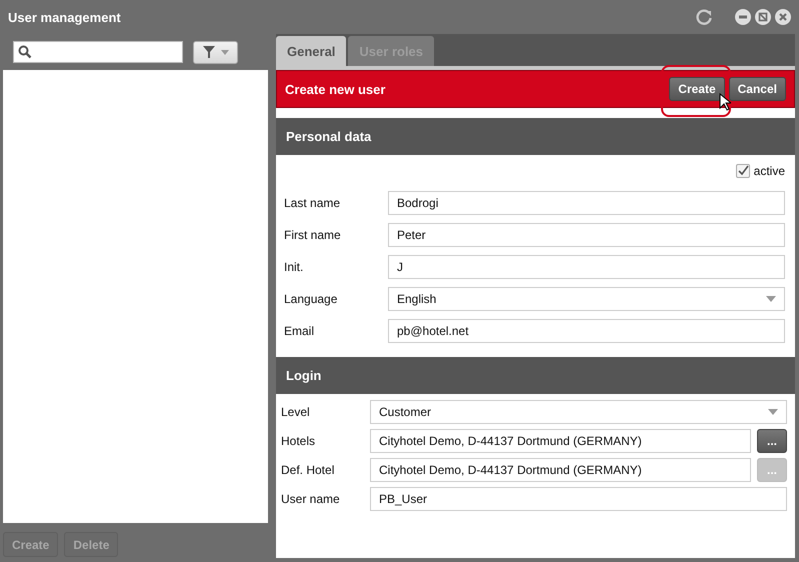  What do you see at coordinates (586, 331) in the screenshot?
I see `input-field: pb@hotel.net` at bounding box center [586, 331].